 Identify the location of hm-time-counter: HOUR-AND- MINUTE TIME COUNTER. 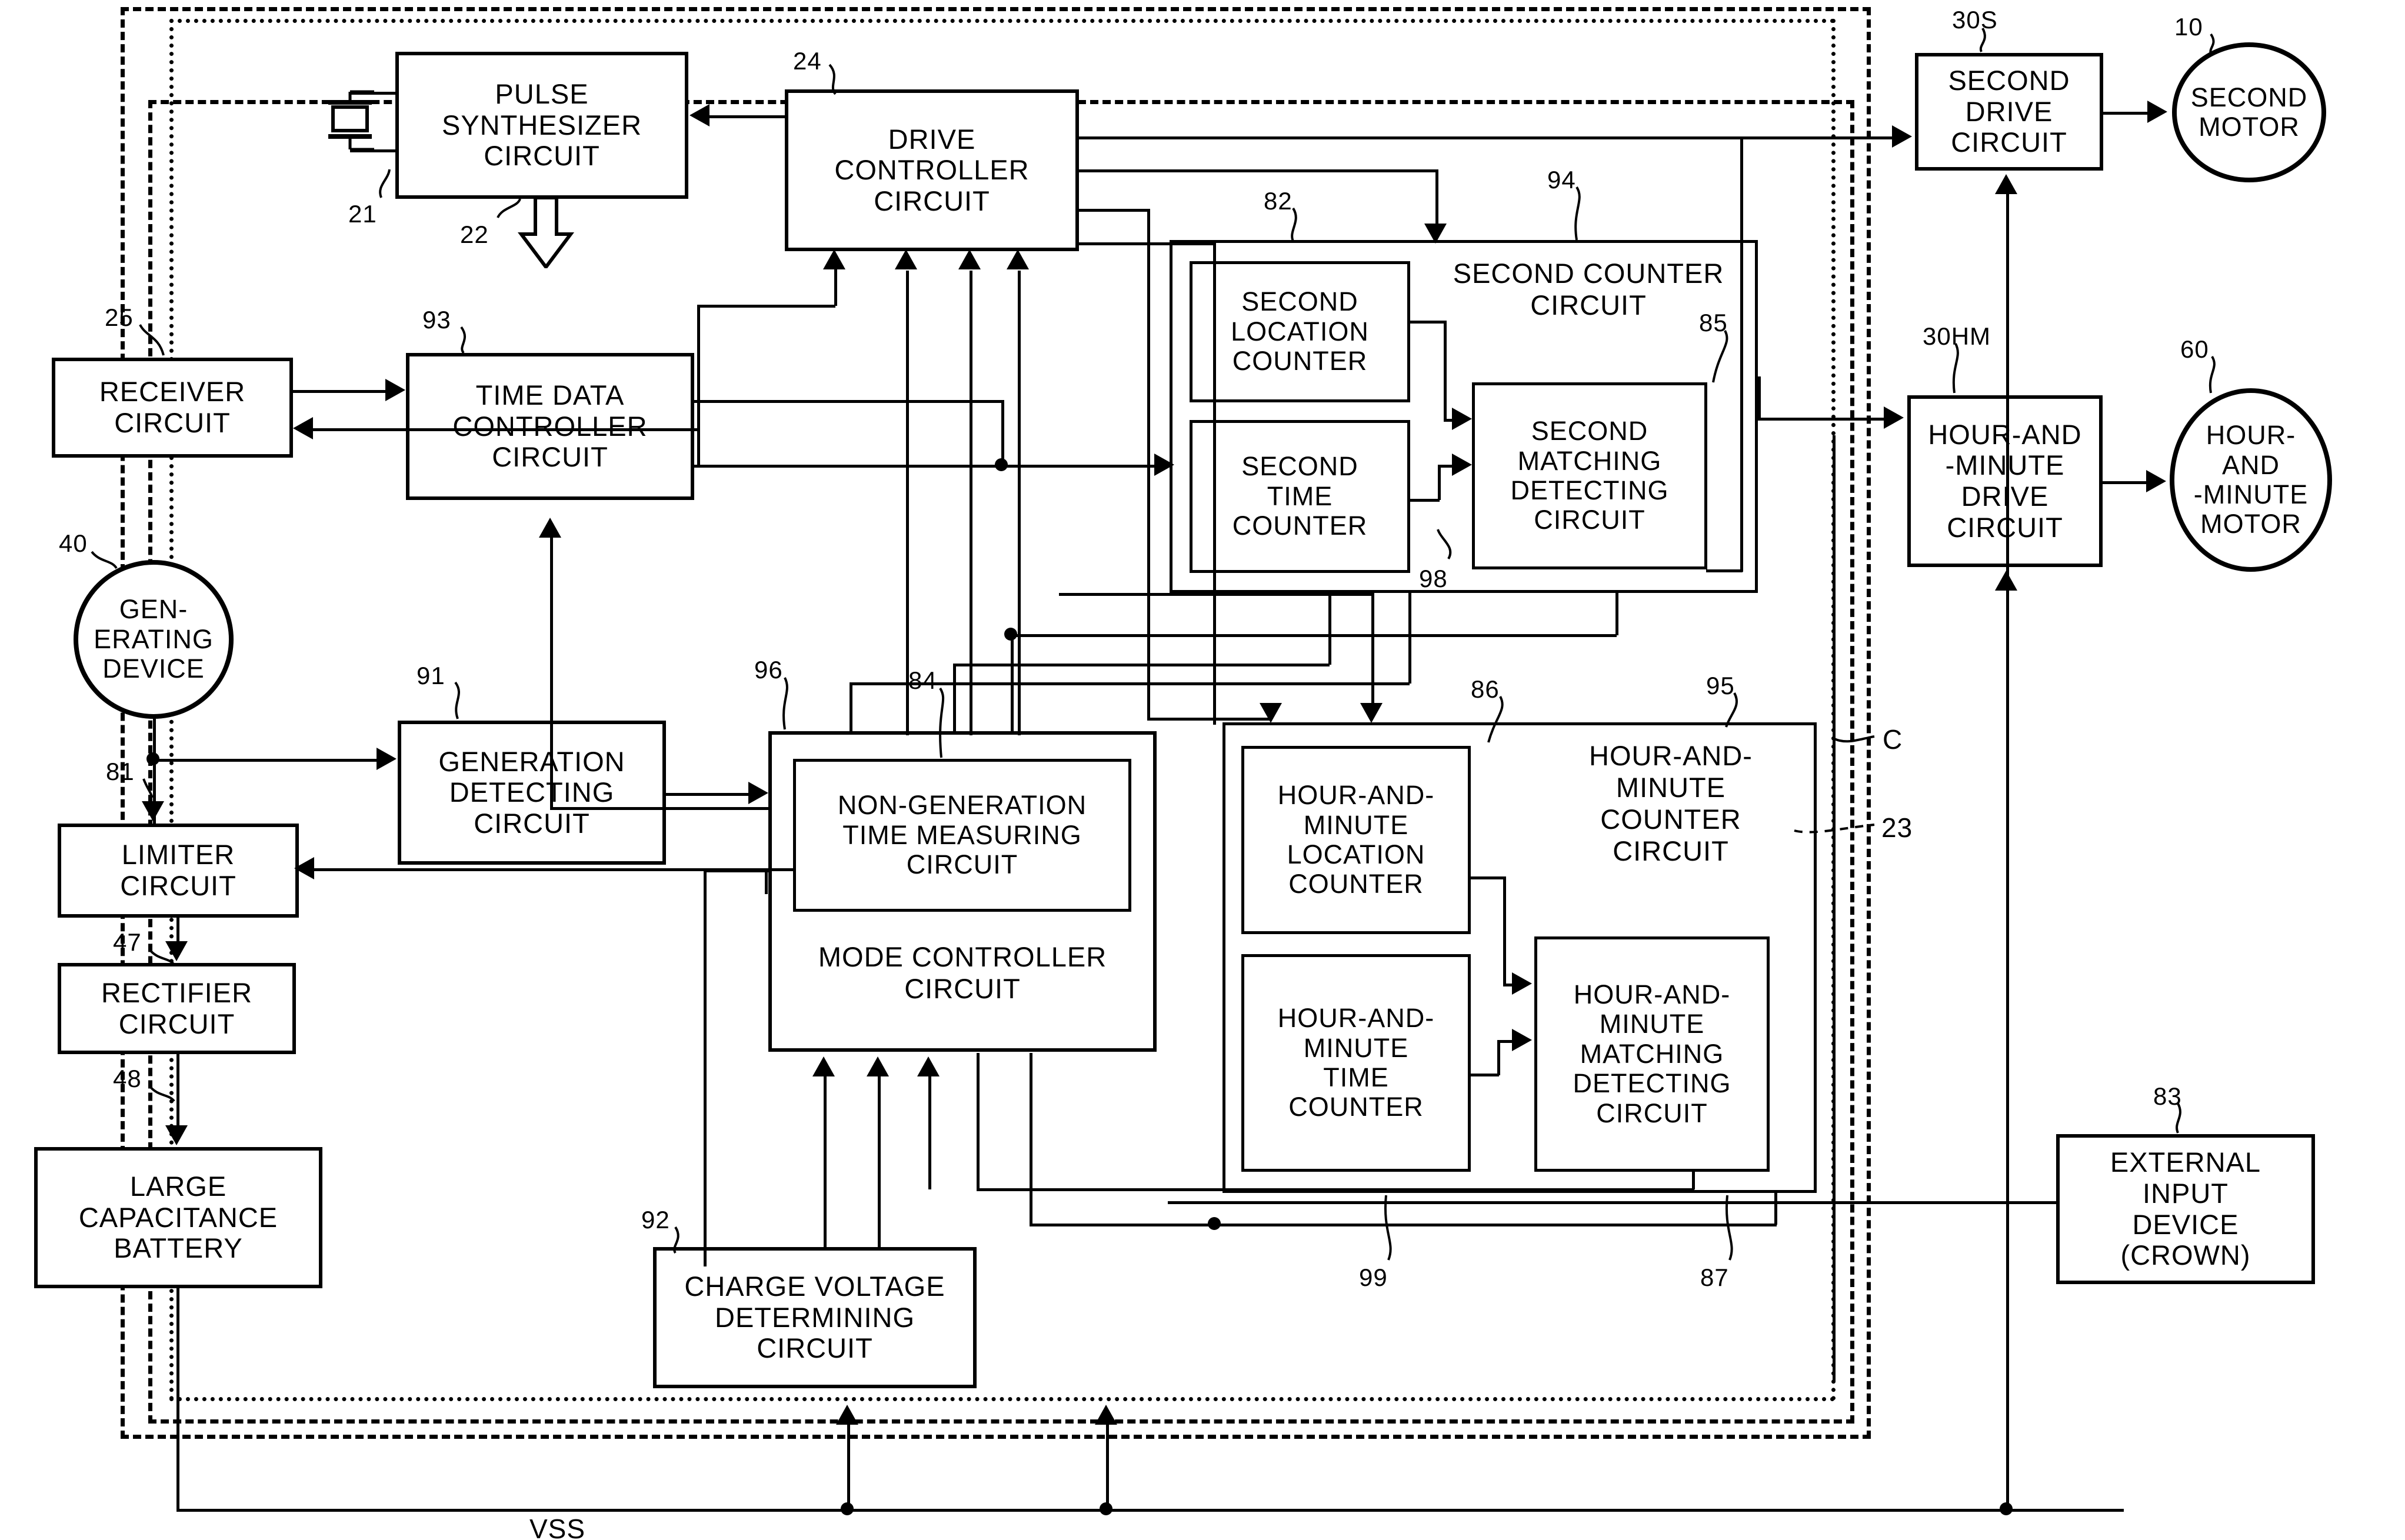
(1356, 1063).